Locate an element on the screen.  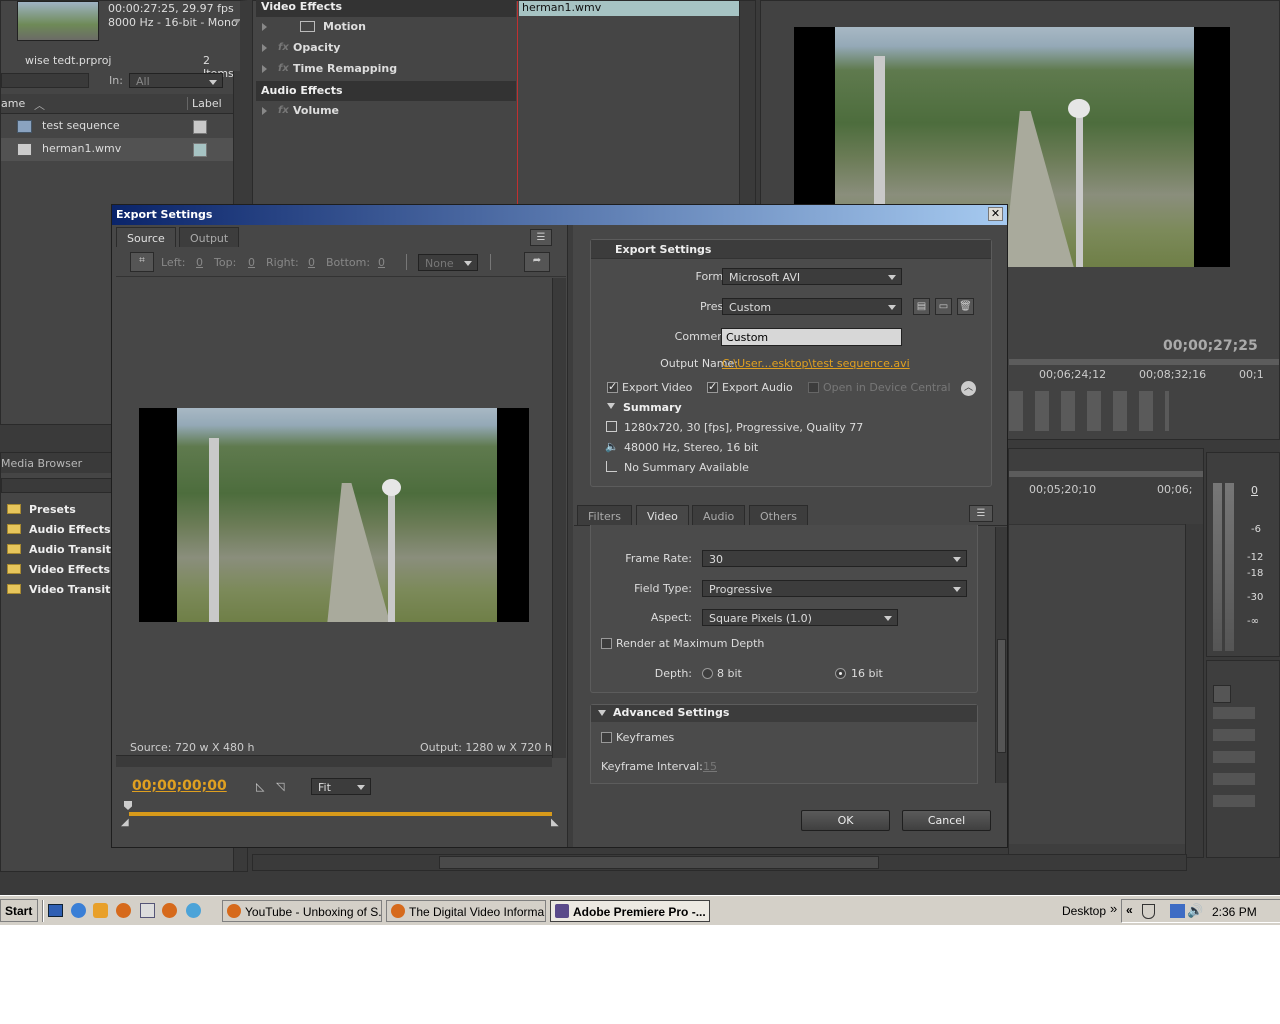
project-column-header: ame ︿ Label is located at coordinates (117, 104).